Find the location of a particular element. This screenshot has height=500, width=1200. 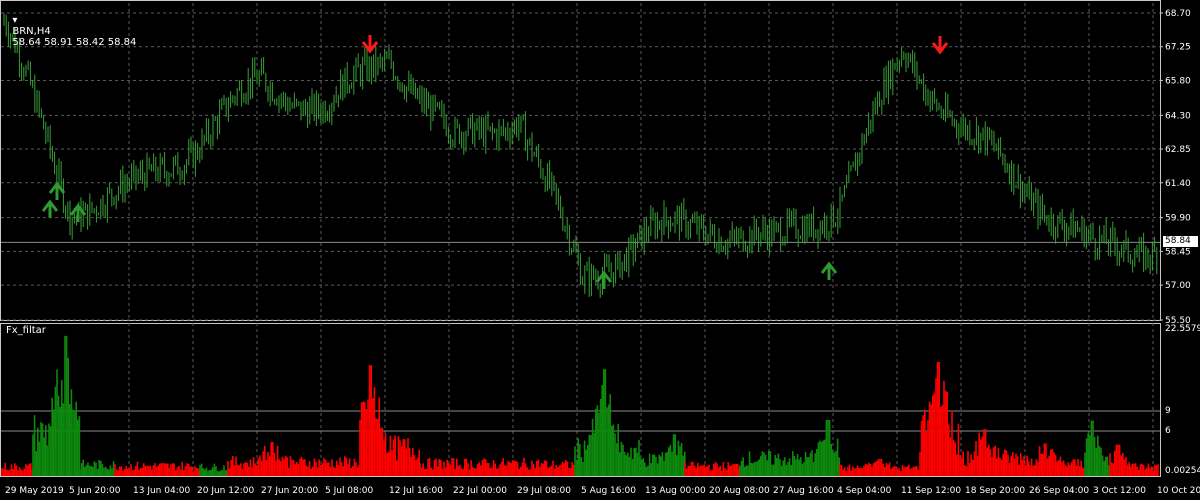

price-axis-label: 67.25 is located at coordinates (1178, 48).